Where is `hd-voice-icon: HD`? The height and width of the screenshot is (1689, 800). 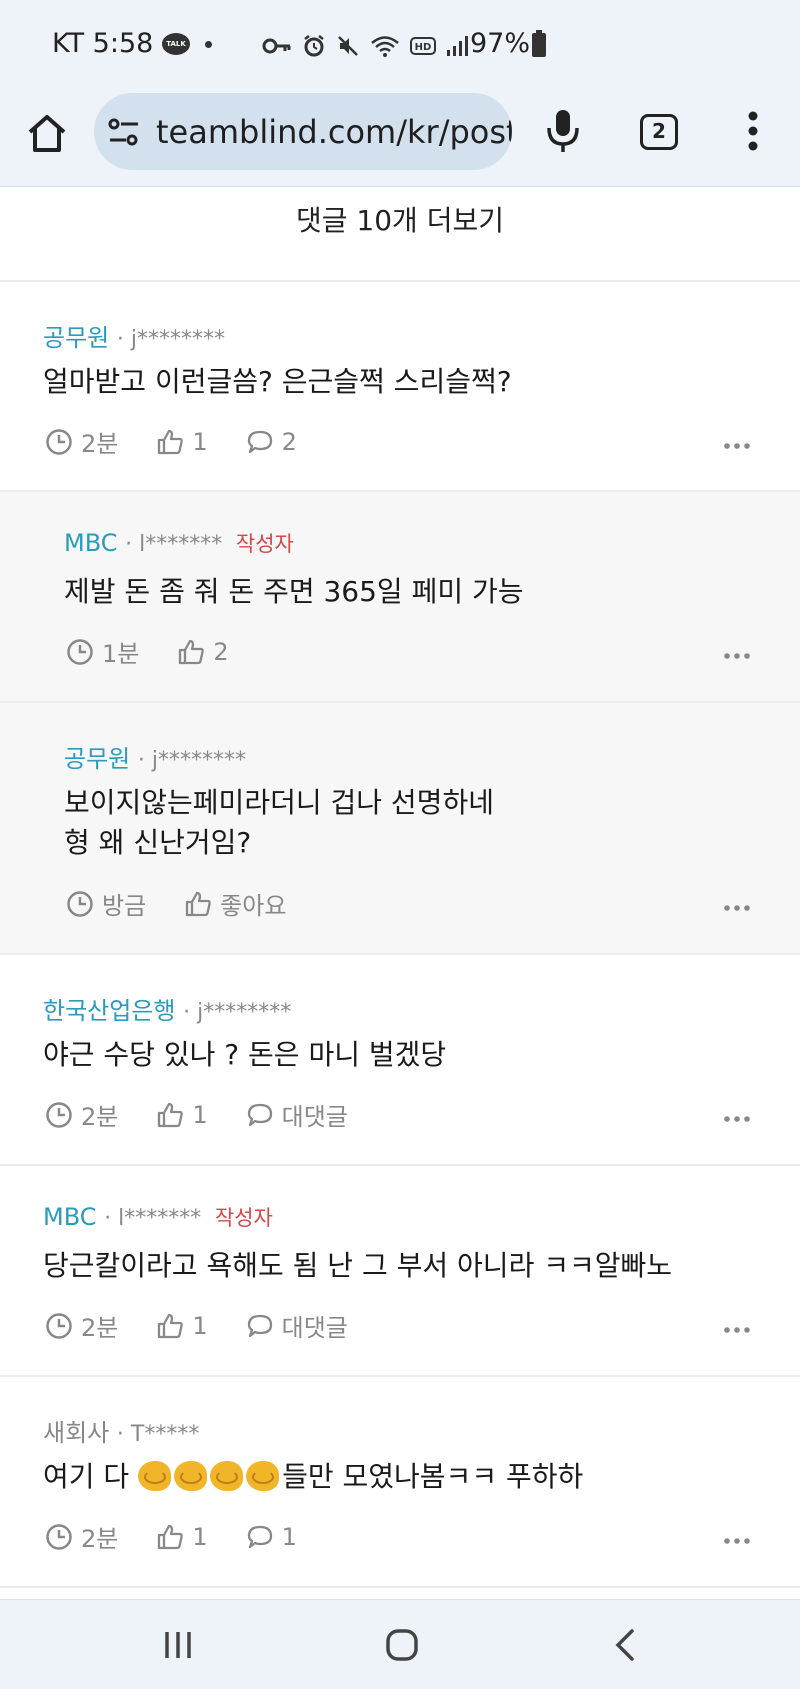 hd-voice-icon: HD is located at coordinates (423, 46).